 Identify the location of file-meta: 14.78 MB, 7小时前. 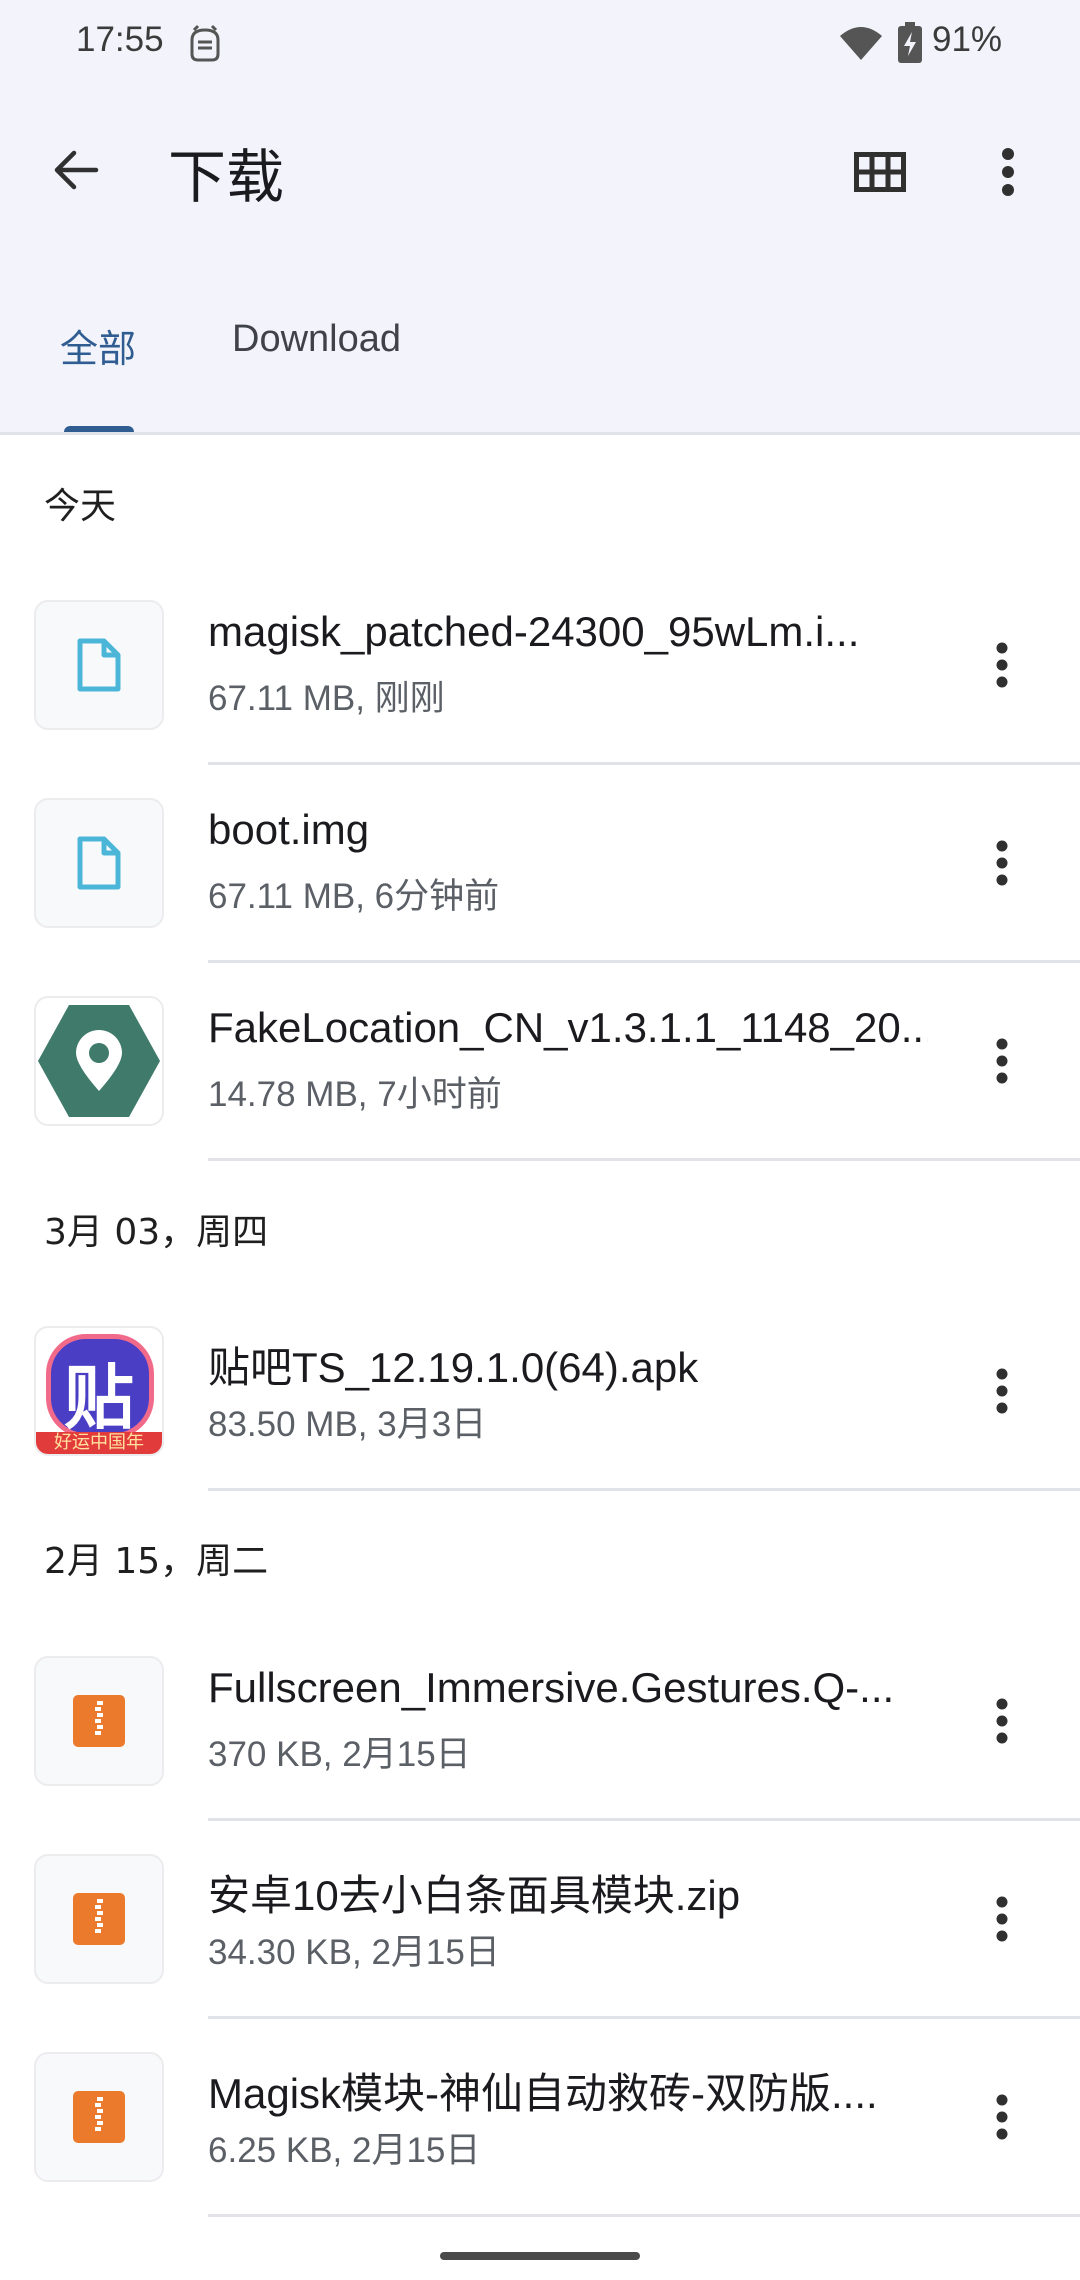
(355, 1094).